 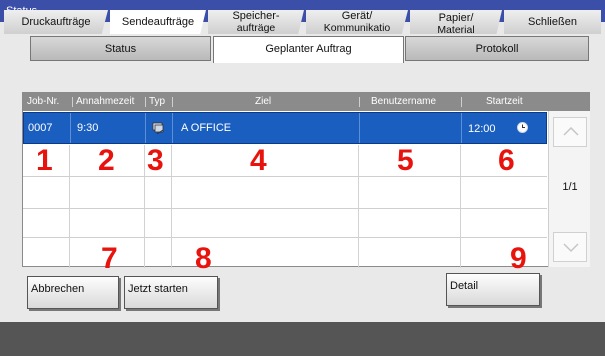 I want to click on chevron-up-icon, so click(x=571, y=131).